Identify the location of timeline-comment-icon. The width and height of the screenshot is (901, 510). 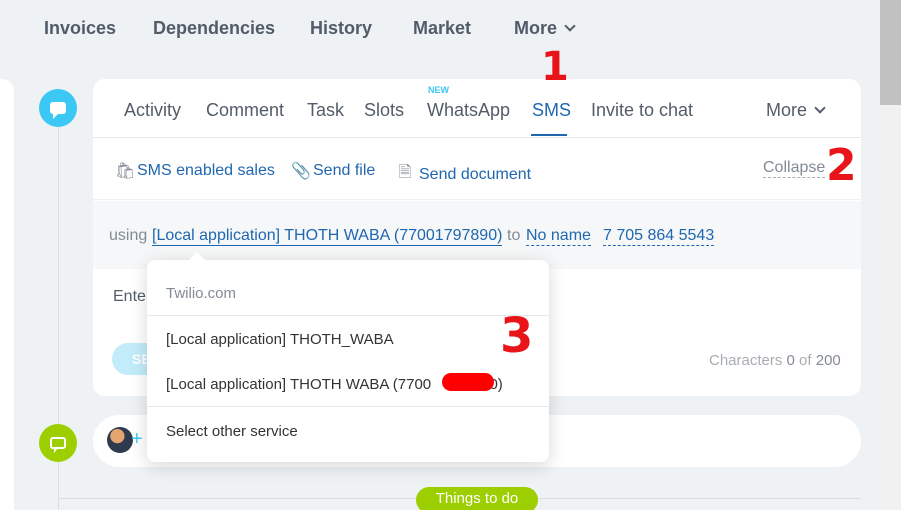
(58, 443).